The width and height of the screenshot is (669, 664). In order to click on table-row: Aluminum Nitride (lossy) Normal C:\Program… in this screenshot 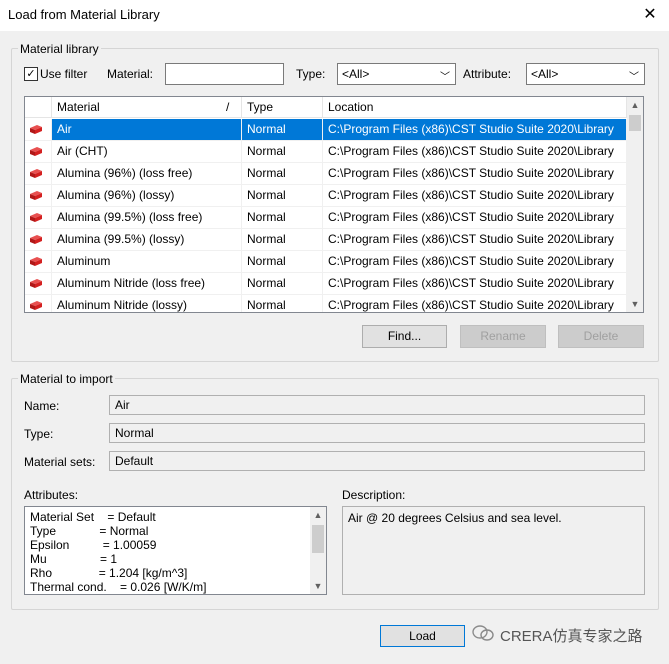, I will do `click(326, 303)`.